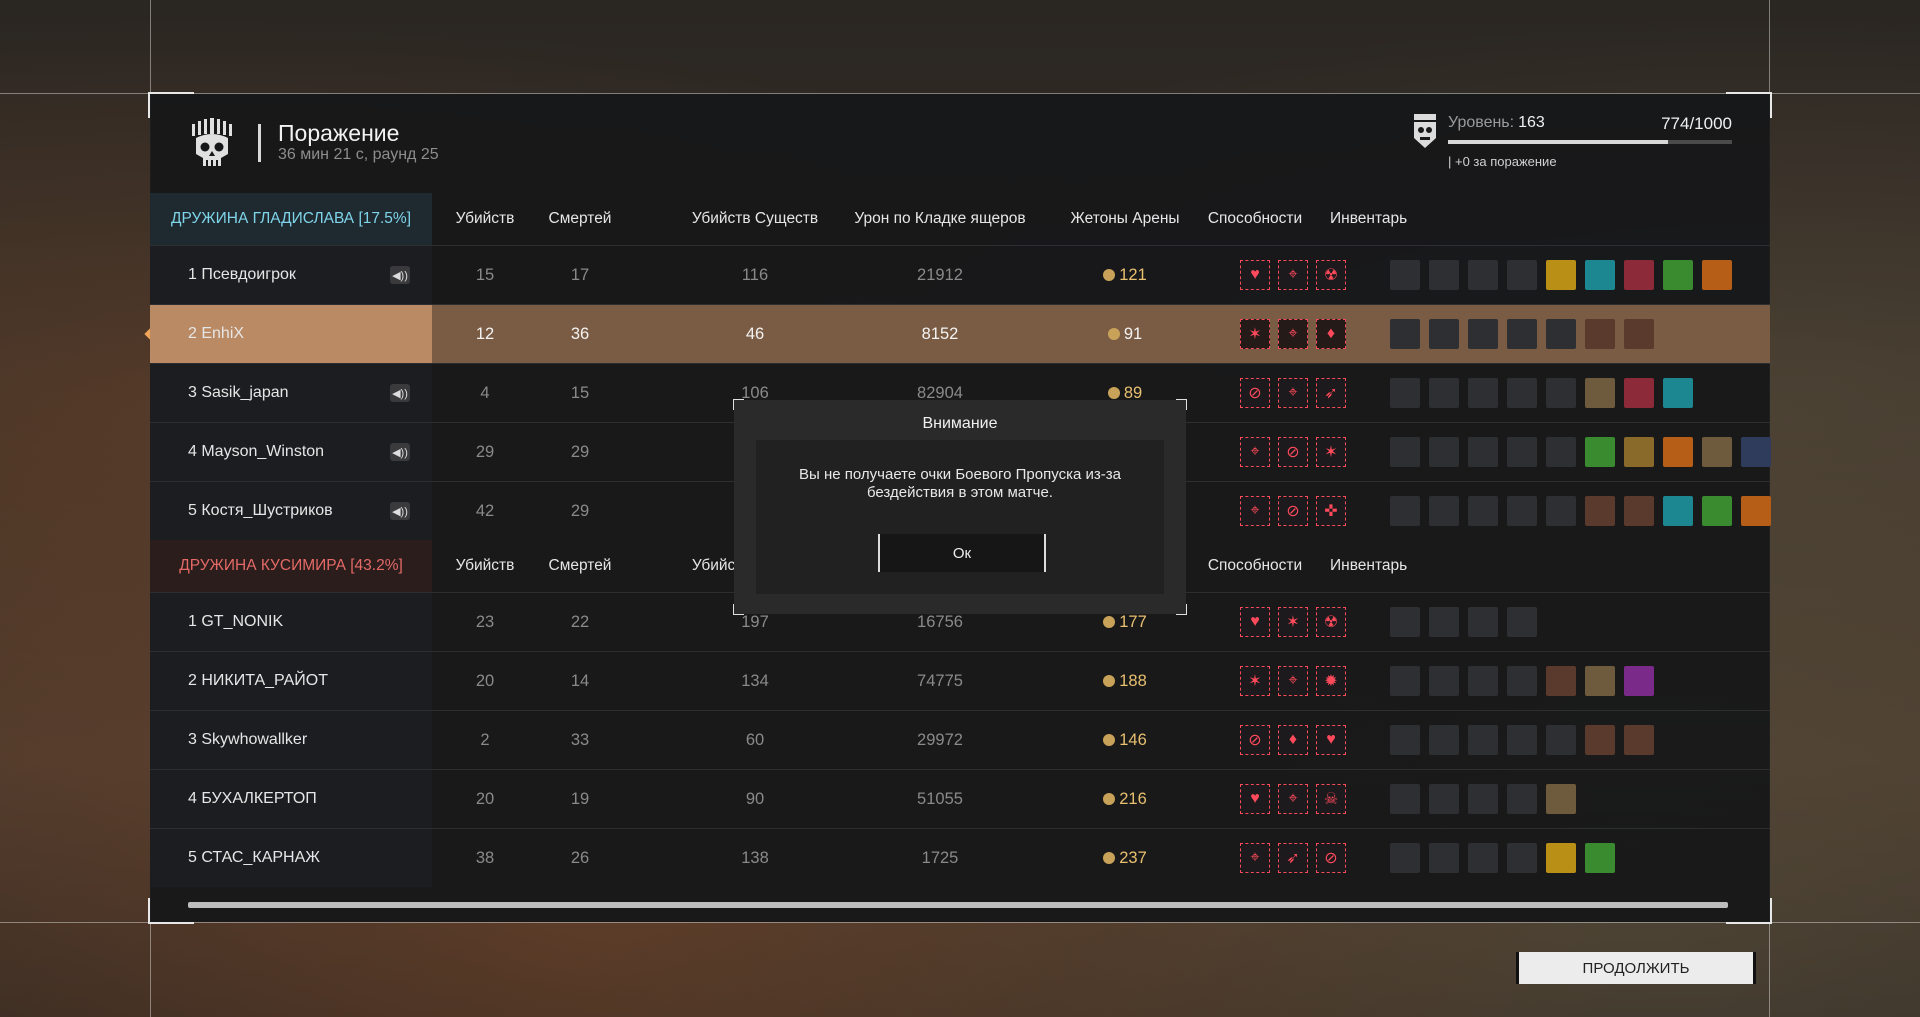  Describe the element at coordinates (962, 553) in the screenshot. I see `ok-button: Ок` at that location.